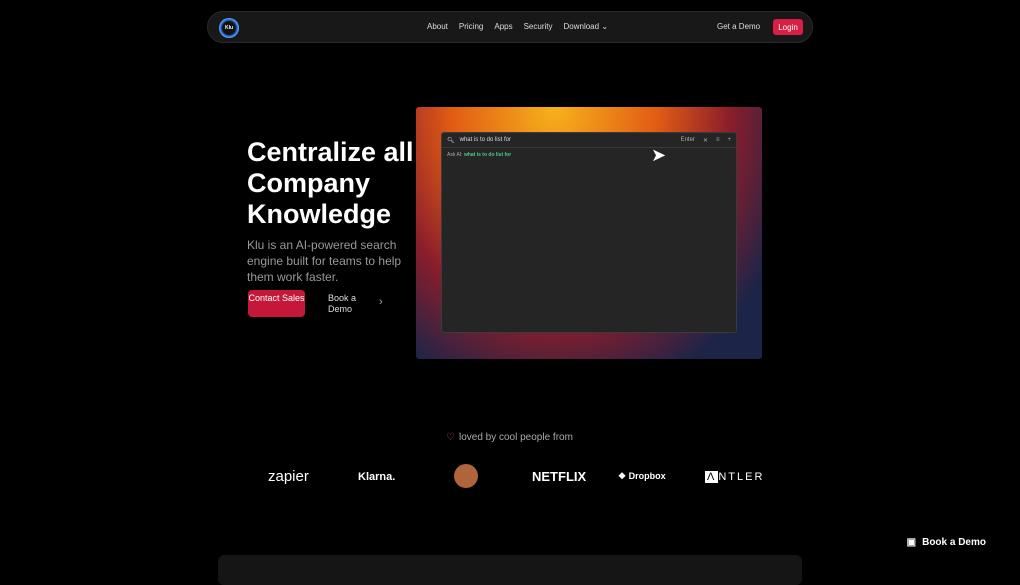  I want to click on chevron-right-icon: ›, so click(381, 302).